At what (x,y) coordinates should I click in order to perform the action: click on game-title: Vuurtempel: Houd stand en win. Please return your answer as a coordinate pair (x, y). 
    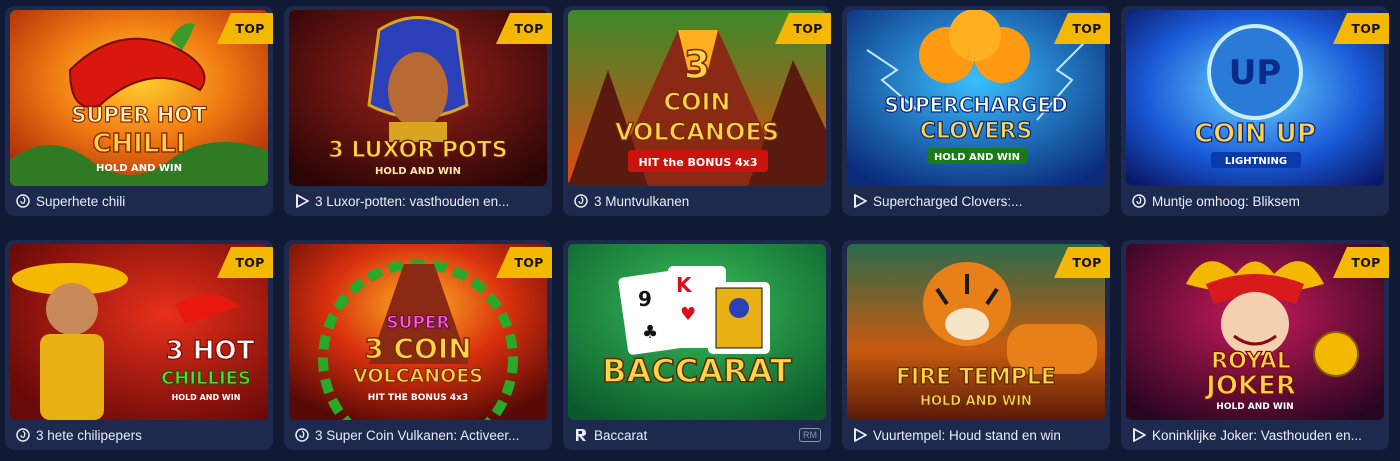
    Looking at the image, I should click on (967, 435).